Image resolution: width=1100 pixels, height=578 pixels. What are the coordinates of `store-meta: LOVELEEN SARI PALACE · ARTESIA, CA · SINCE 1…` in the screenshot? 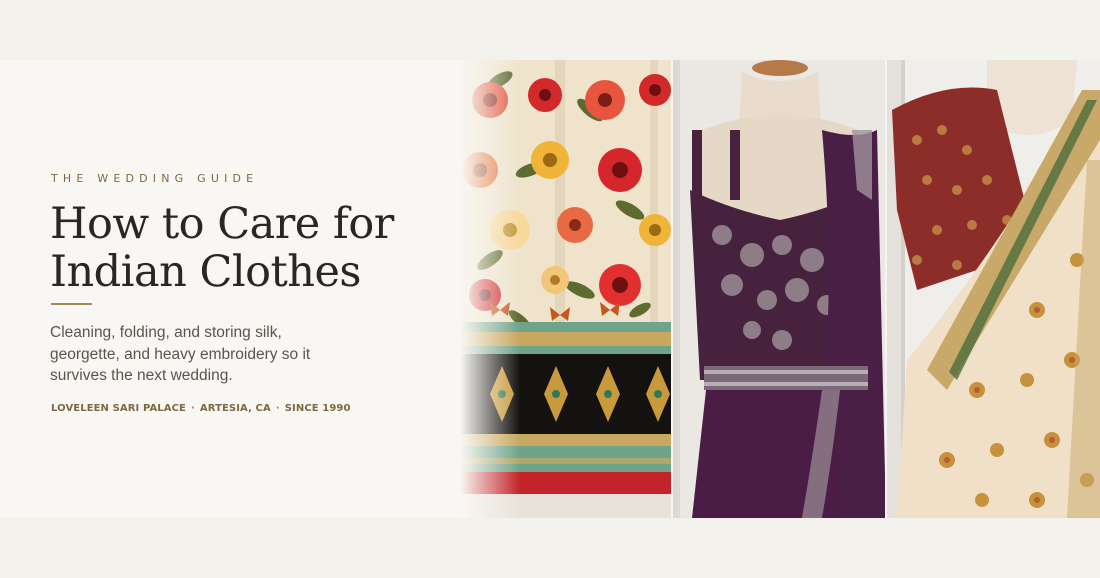 It's located at (201, 408).